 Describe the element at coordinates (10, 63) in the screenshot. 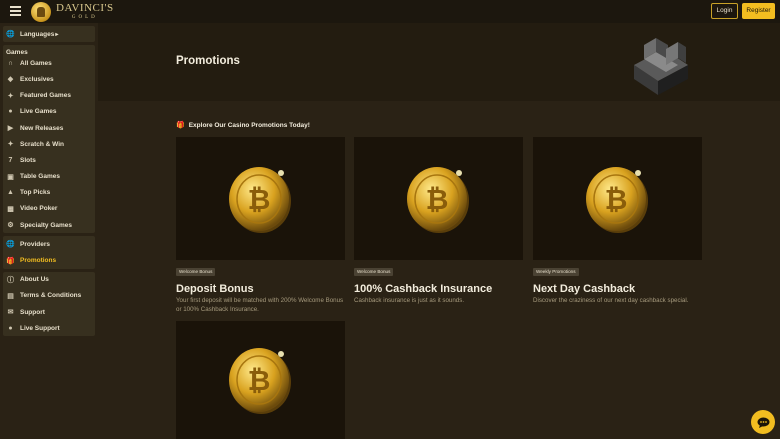

I see `horseshoe-icon: ∩` at that location.